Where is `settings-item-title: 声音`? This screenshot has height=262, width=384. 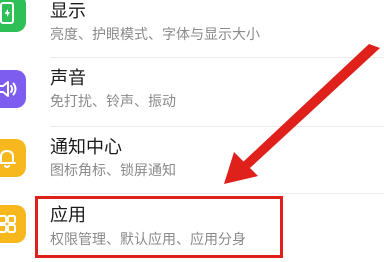
settings-item-title: 声音 is located at coordinates (68, 78).